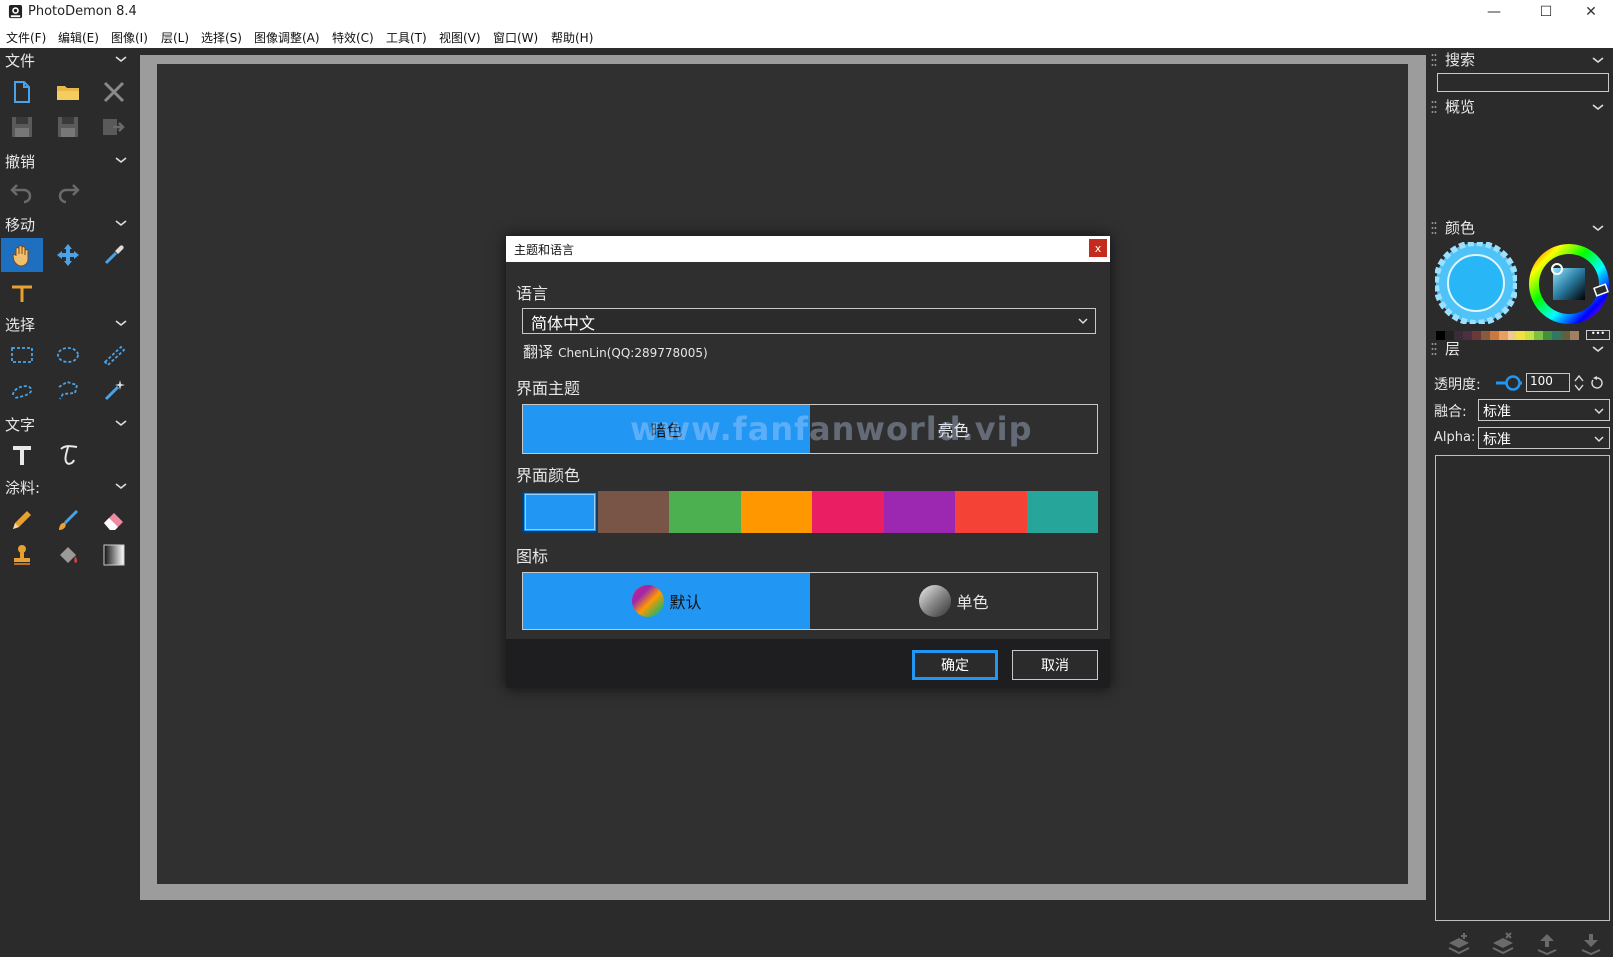 The width and height of the screenshot is (1613, 957). I want to click on section-paint: 涂料:, so click(69, 487).